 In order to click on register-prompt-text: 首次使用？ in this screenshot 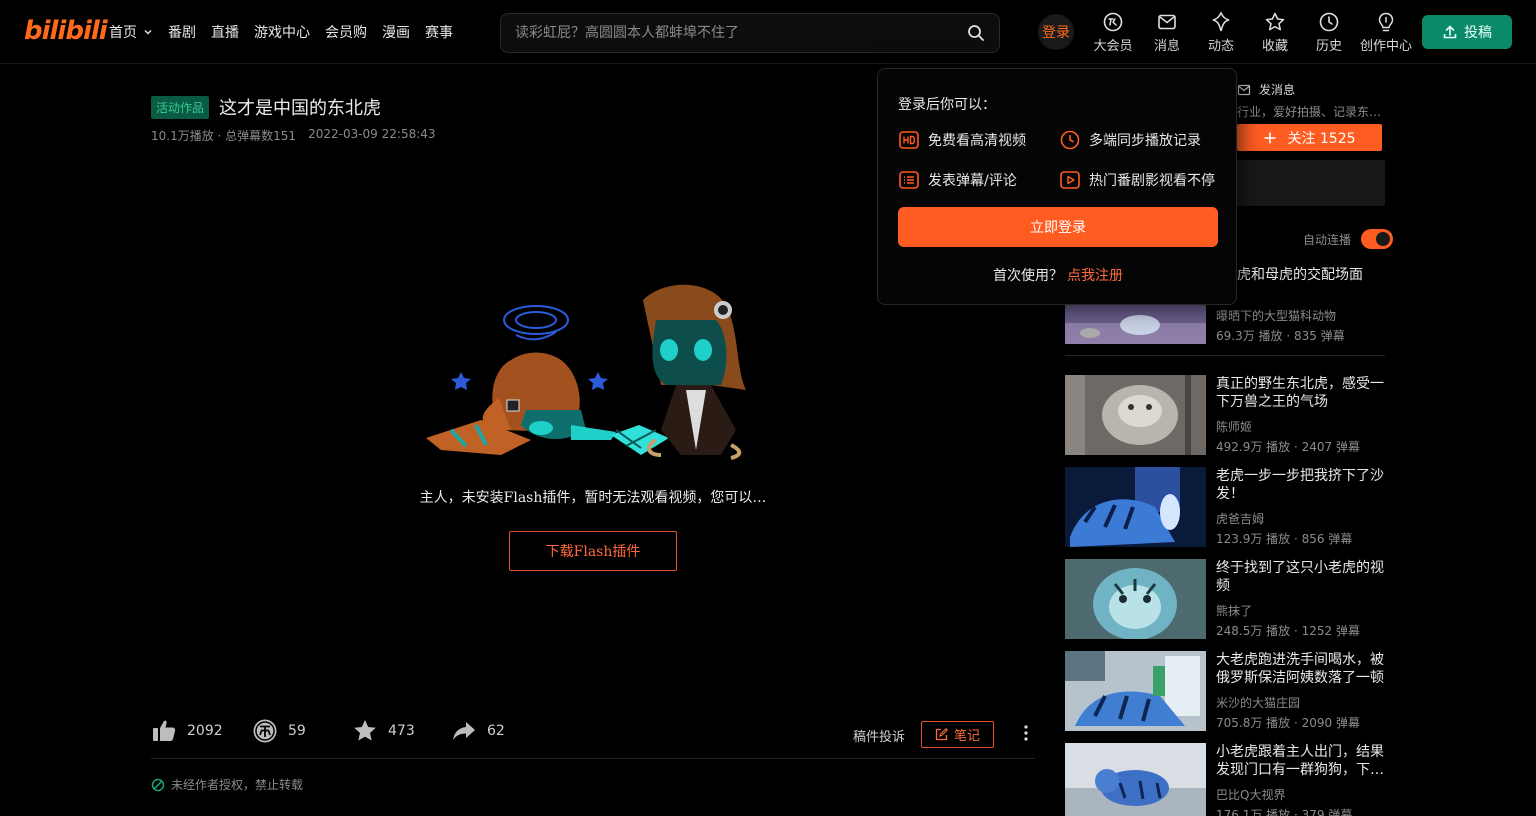, I will do `click(1028, 276)`.